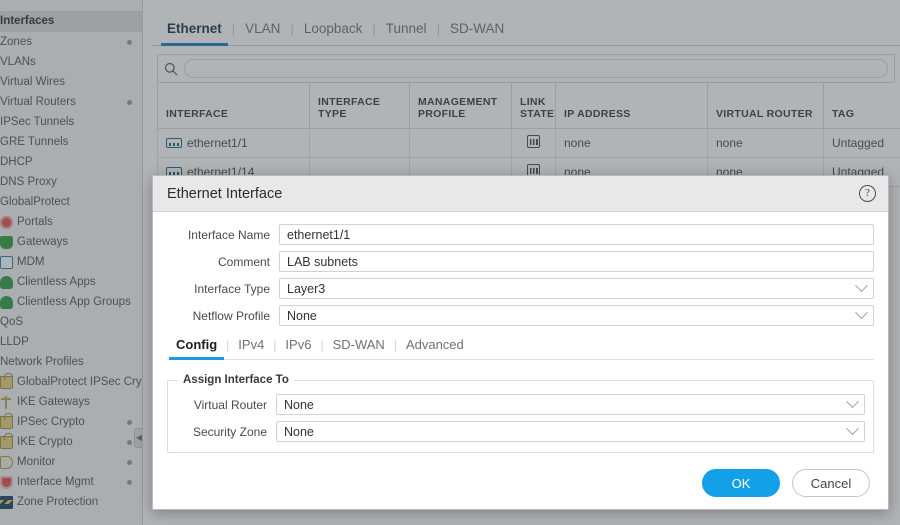 This screenshot has width=900, height=525. Describe the element at coordinates (306, 288) in the screenshot. I see `interface-type-value: Layer3` at that location.